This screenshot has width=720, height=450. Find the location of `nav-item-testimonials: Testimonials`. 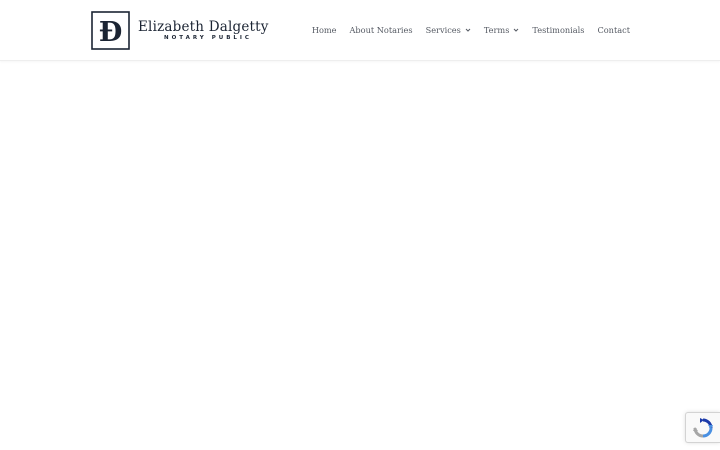

nav-item-testimonials: Testimonials is located at coordinates (558, 30).